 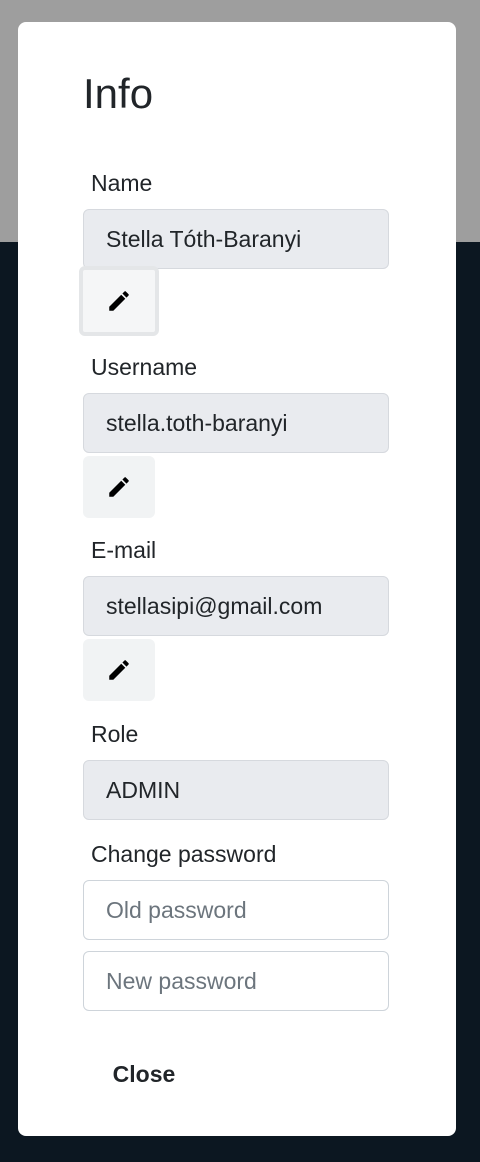 What do you see at coordinates (236, 981) in the screenshot?
I see `new-password-input` at bounding box center [236, 981].